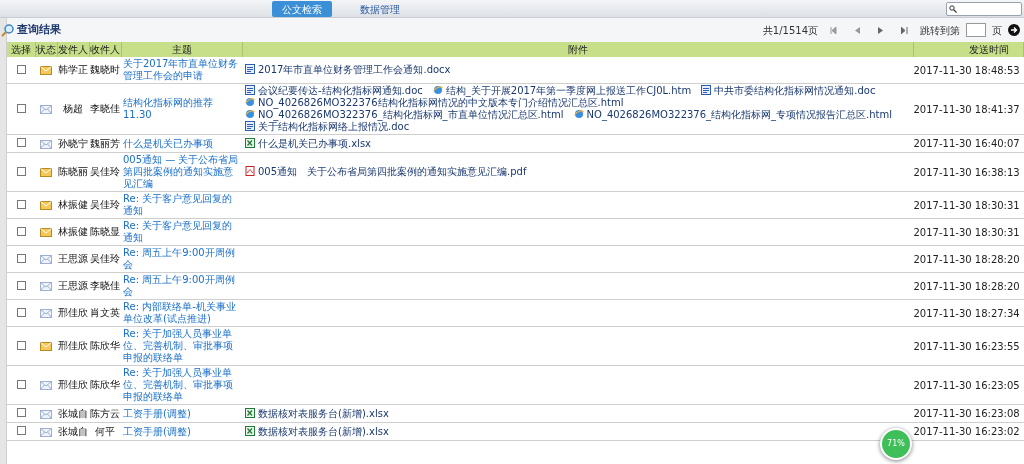  I want to click on send-time: 2017-11-30 16:23:05, so click(966, 385).